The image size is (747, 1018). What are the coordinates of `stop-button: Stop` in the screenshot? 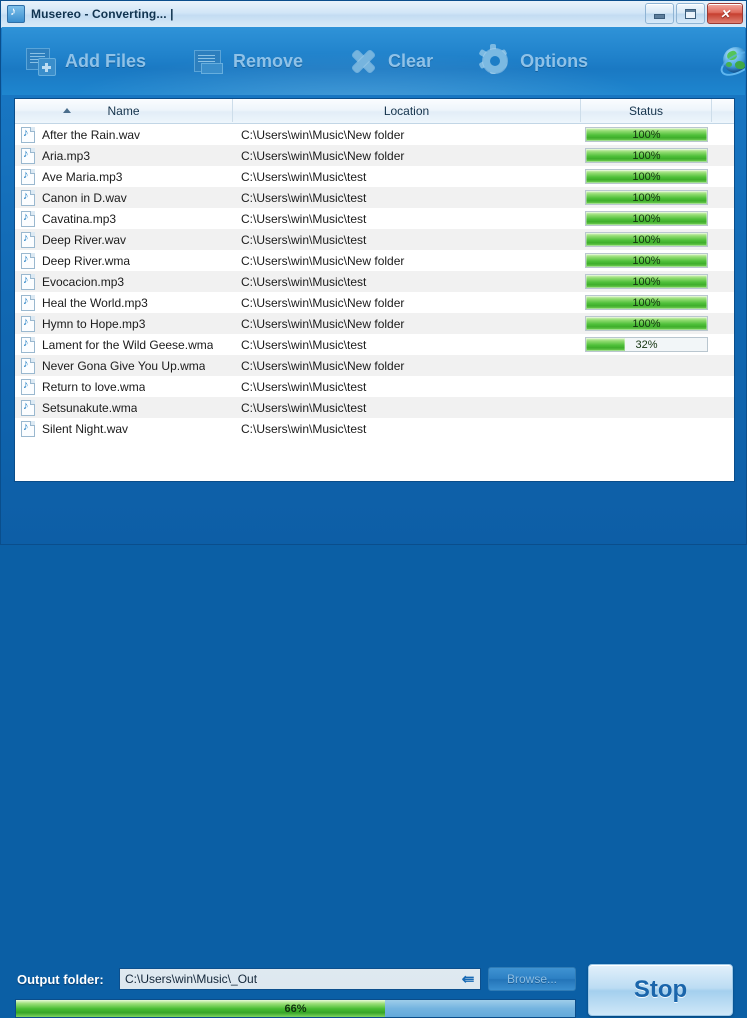 It's located at (660, 990).